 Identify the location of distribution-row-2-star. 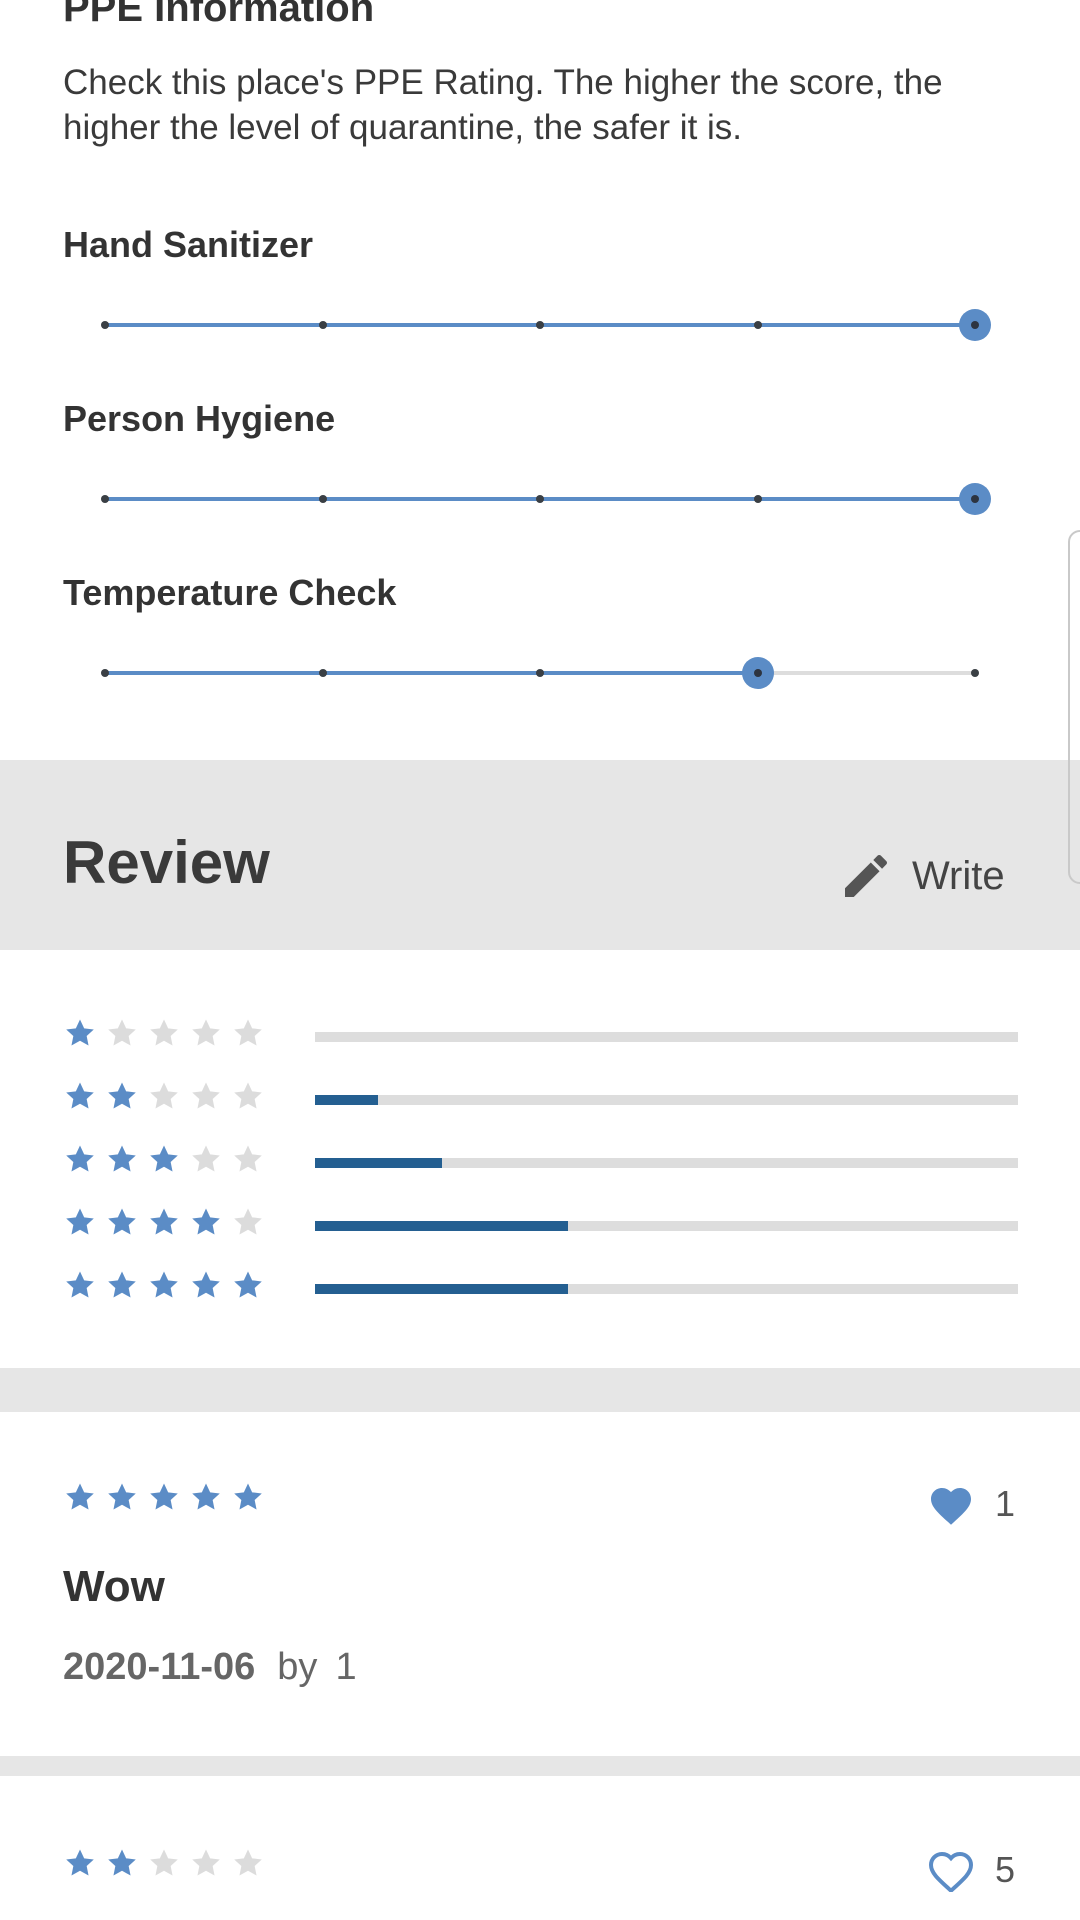
(540, 1099).